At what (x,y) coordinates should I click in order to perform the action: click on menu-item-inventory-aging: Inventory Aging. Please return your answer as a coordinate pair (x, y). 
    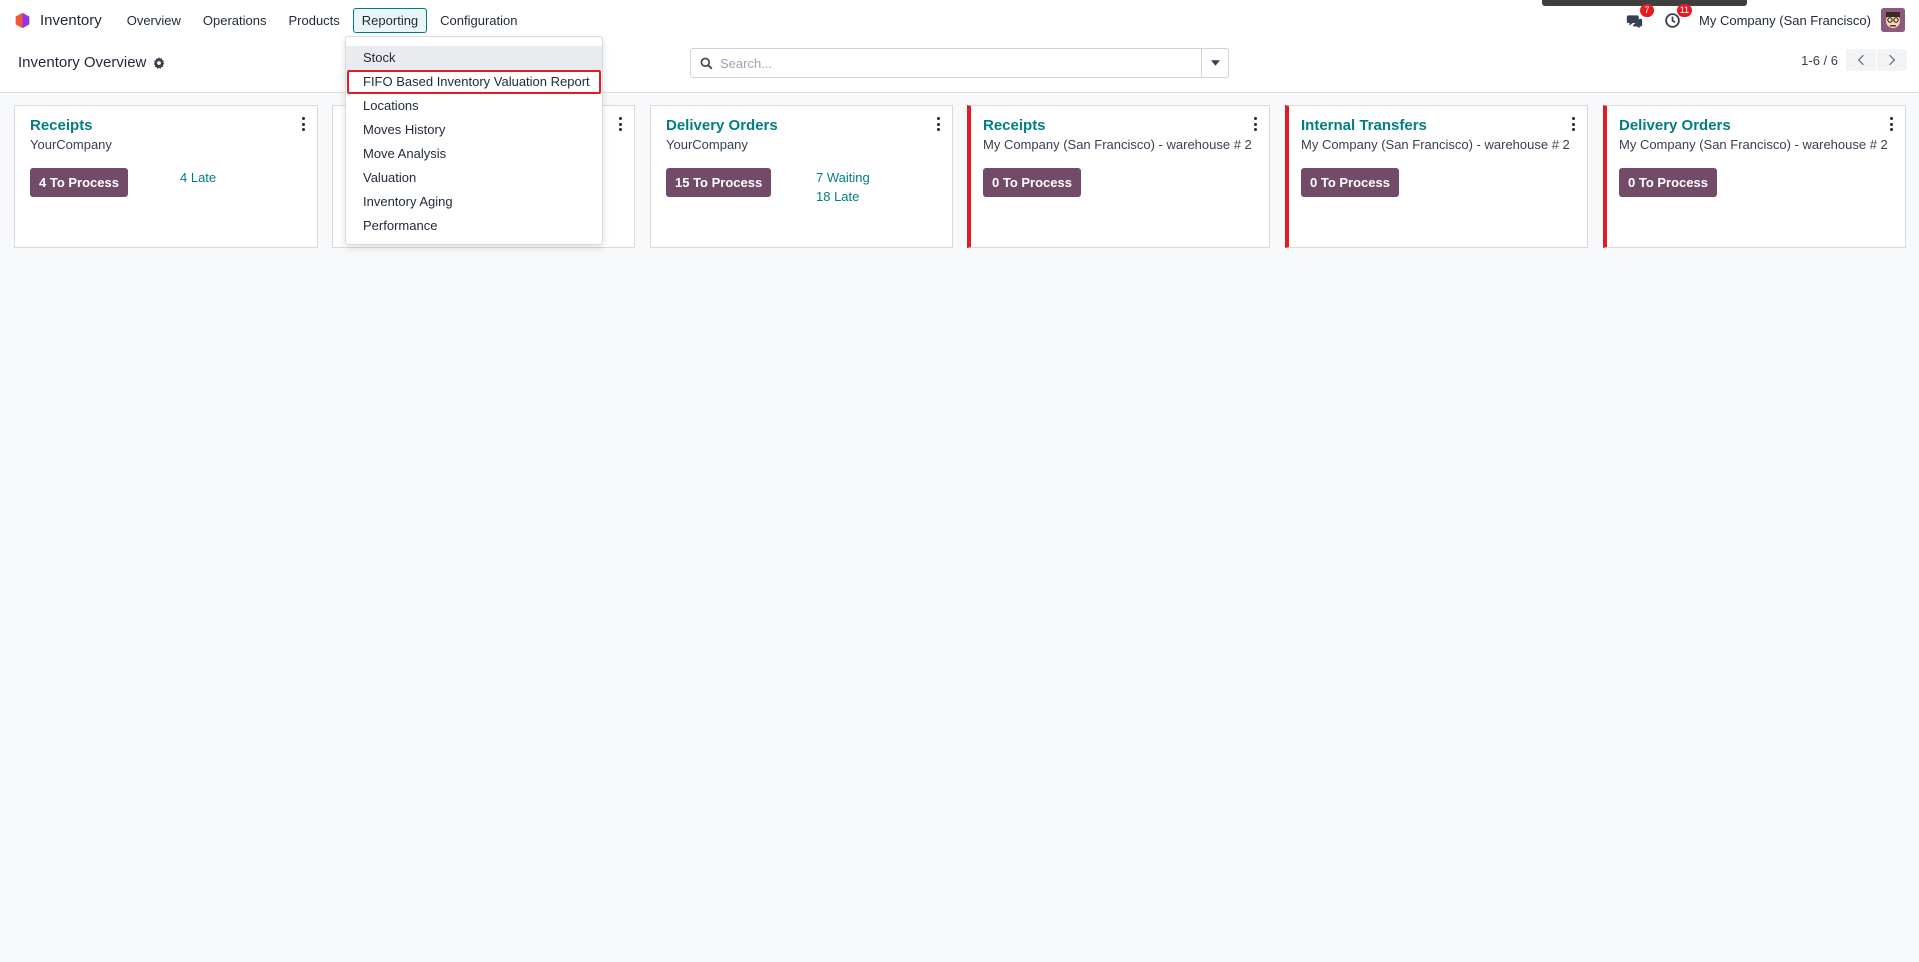
    Looking at the image, I should click on (474, 202).